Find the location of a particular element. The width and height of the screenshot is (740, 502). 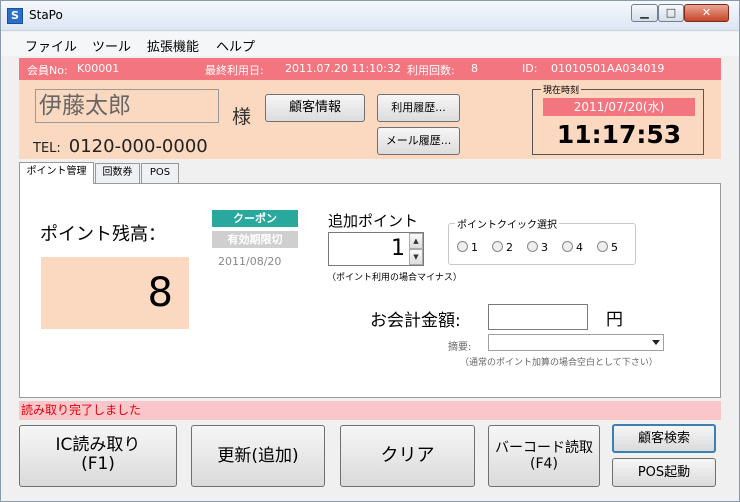

maximize-button: □ is located at coordinates (671, 13).